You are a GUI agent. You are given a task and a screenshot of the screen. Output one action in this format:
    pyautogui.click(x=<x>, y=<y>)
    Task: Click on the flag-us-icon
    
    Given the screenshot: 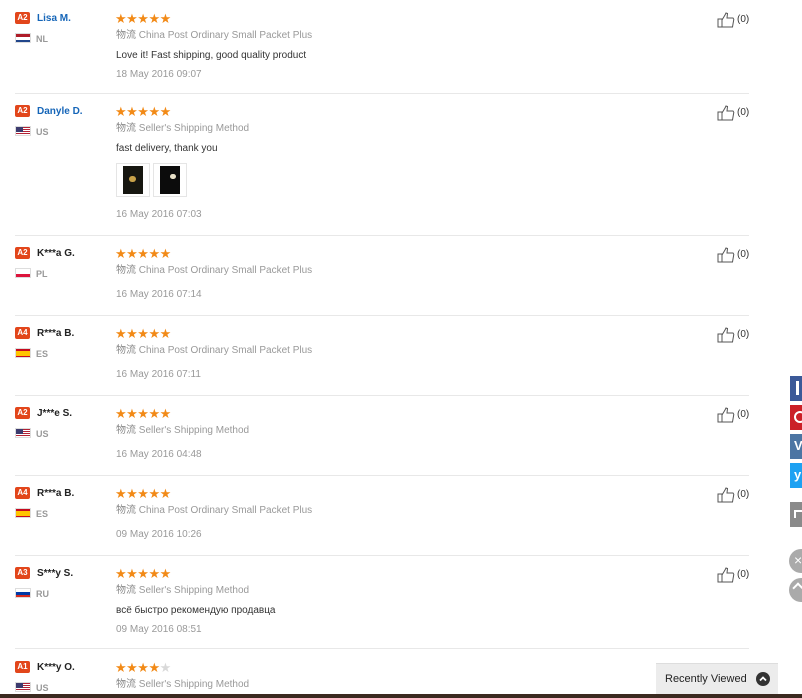 What is the action you would take?
    pyautogui.click(x=23, y=433)
    